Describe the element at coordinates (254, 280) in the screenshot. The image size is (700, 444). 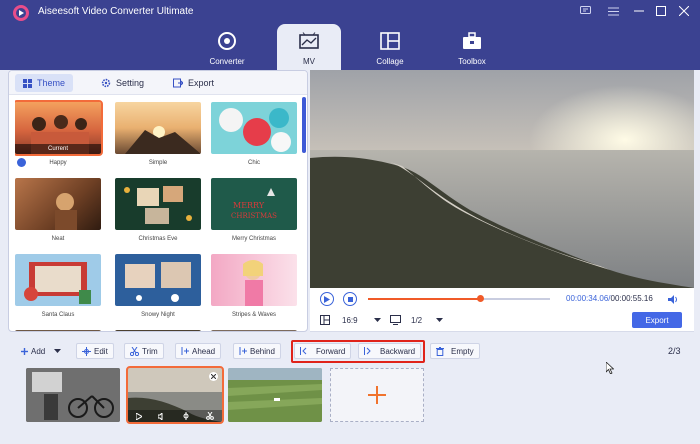
I see `theme-thumb-stripes-waves` at that location.